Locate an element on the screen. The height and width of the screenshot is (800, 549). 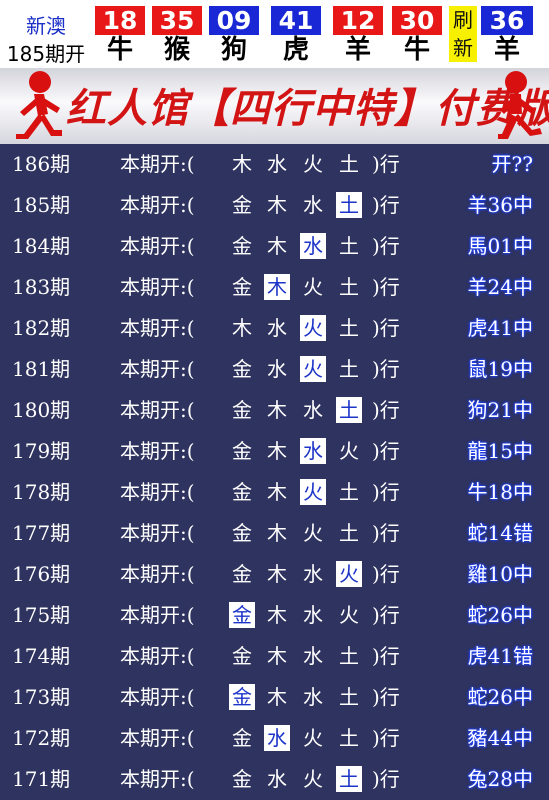
result-ball: 09 狗 is located at coordinates (234, 34).